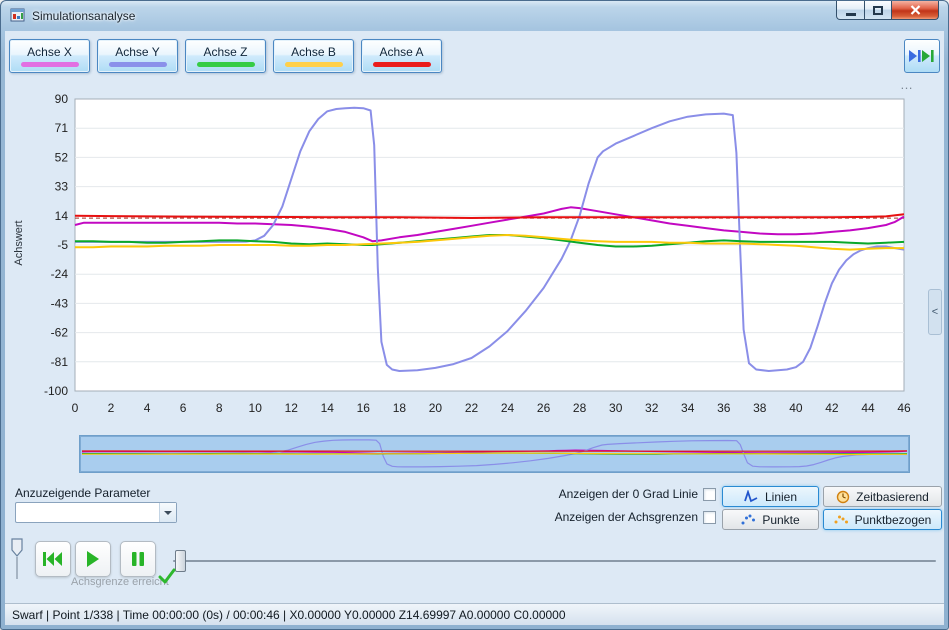  I want to click on svg-text: -5, so click(62, 245).